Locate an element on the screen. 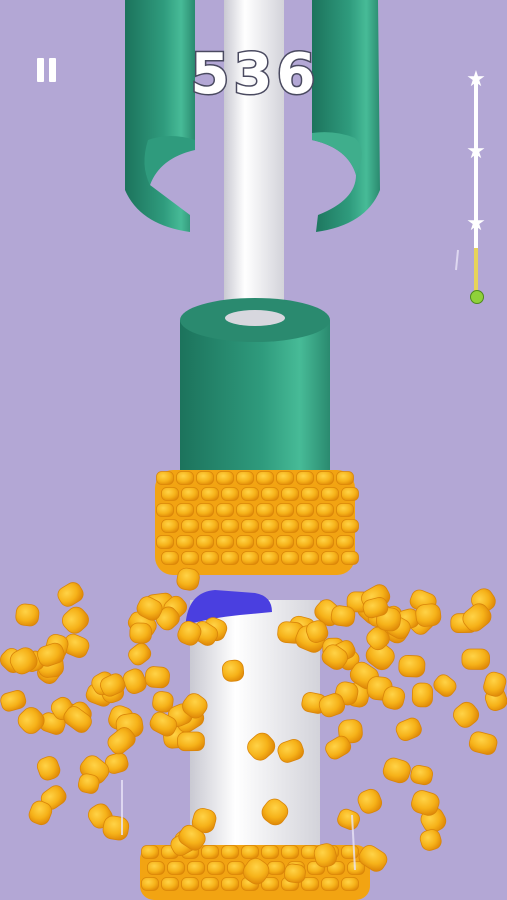 Image resolution: width=507 pixels, height=900 pixels. ring-obstacle is located at coordinates (255, 386).